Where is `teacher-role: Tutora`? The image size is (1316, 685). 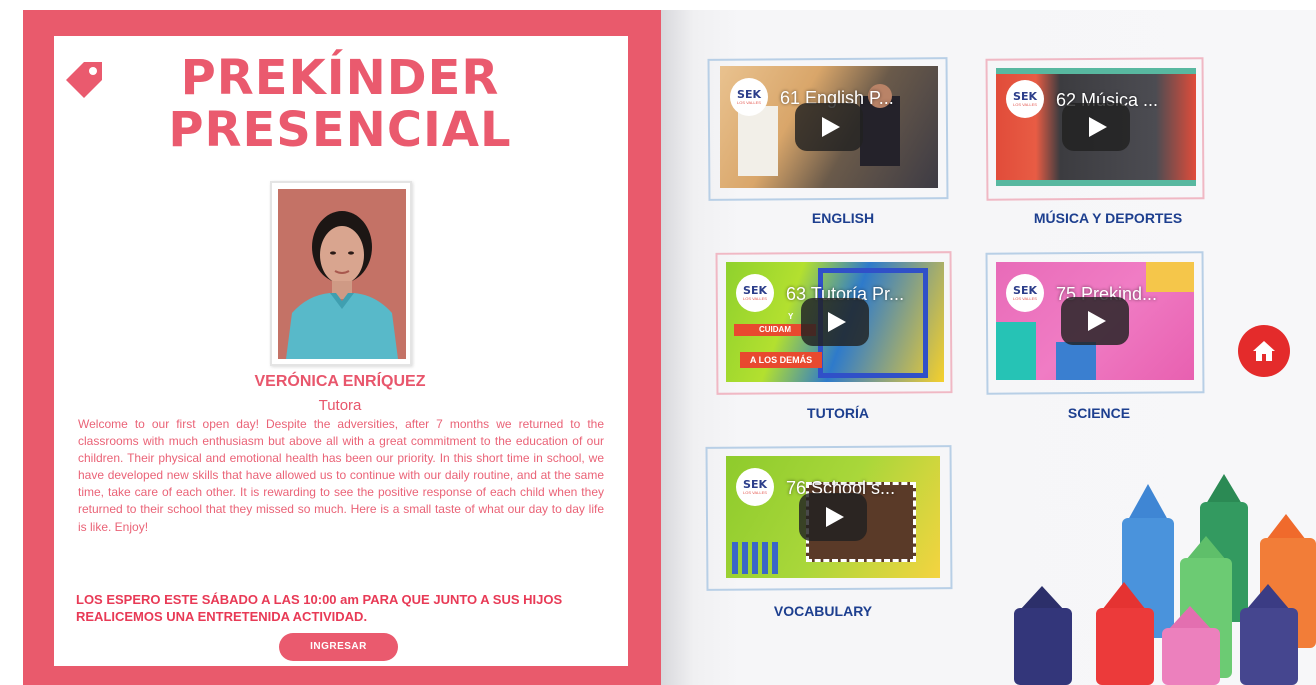 teacher-role: Tutora is located at coordinates (340, 405).